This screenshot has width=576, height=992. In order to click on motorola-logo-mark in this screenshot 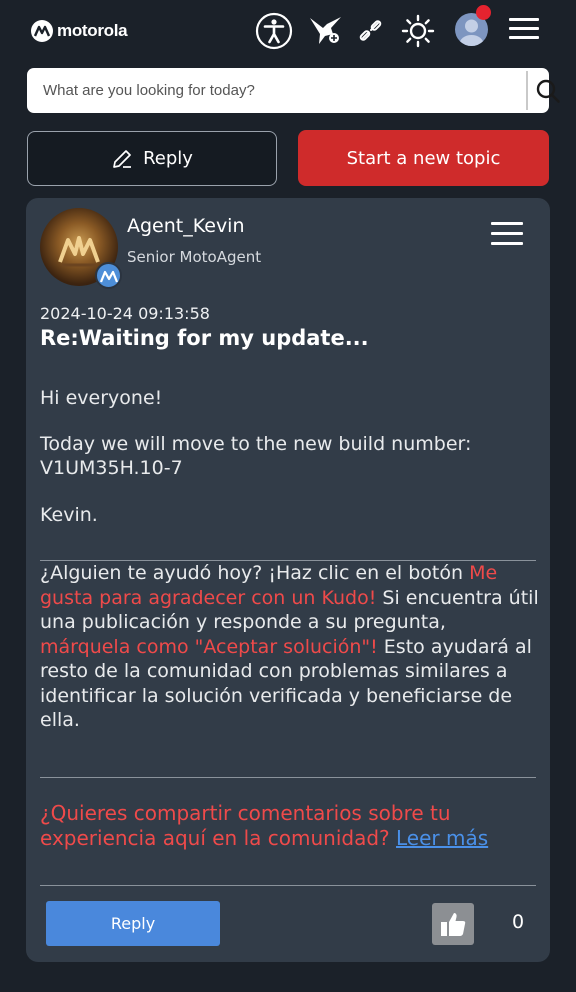, I will do `click(42, 31)`.